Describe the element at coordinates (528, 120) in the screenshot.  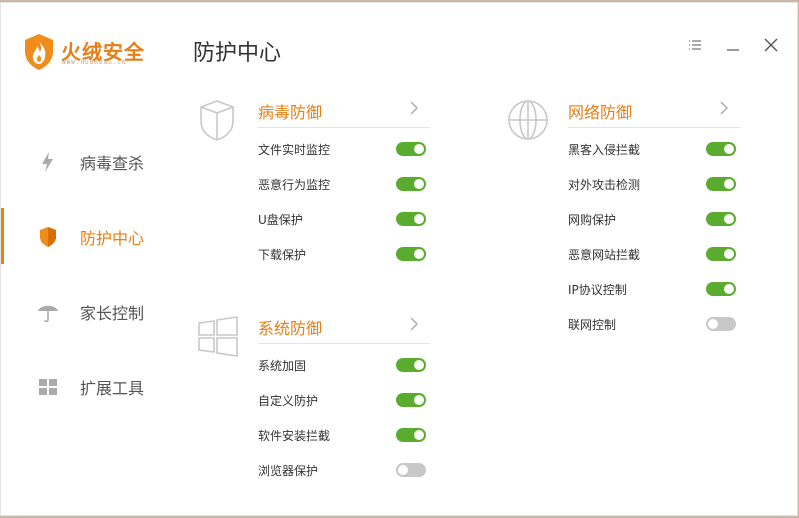
I see `globe-icon` at that location.